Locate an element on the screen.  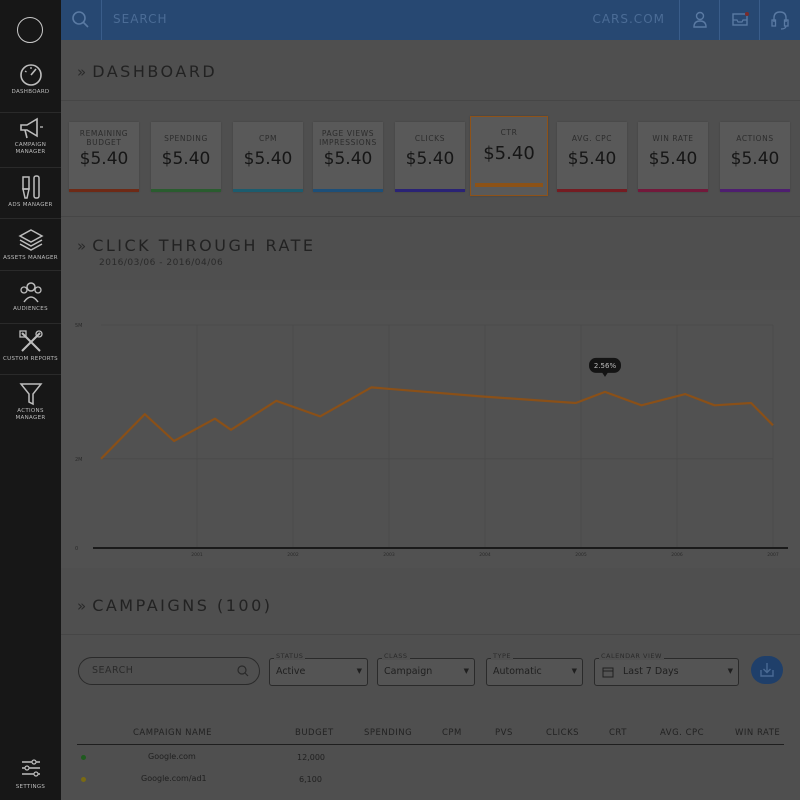
brush-icon is located at coordinates (30, 187).